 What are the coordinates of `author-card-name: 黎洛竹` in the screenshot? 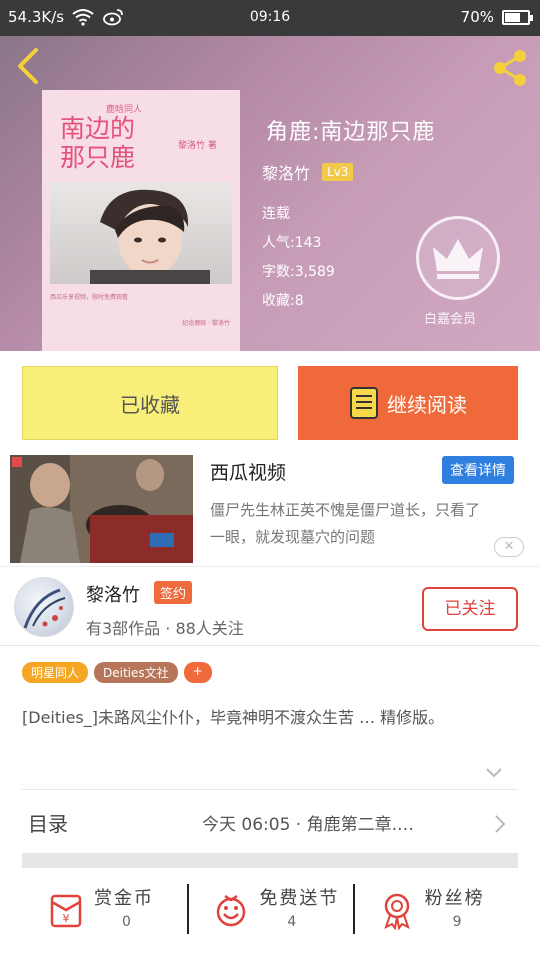 It's located at (113, 594).